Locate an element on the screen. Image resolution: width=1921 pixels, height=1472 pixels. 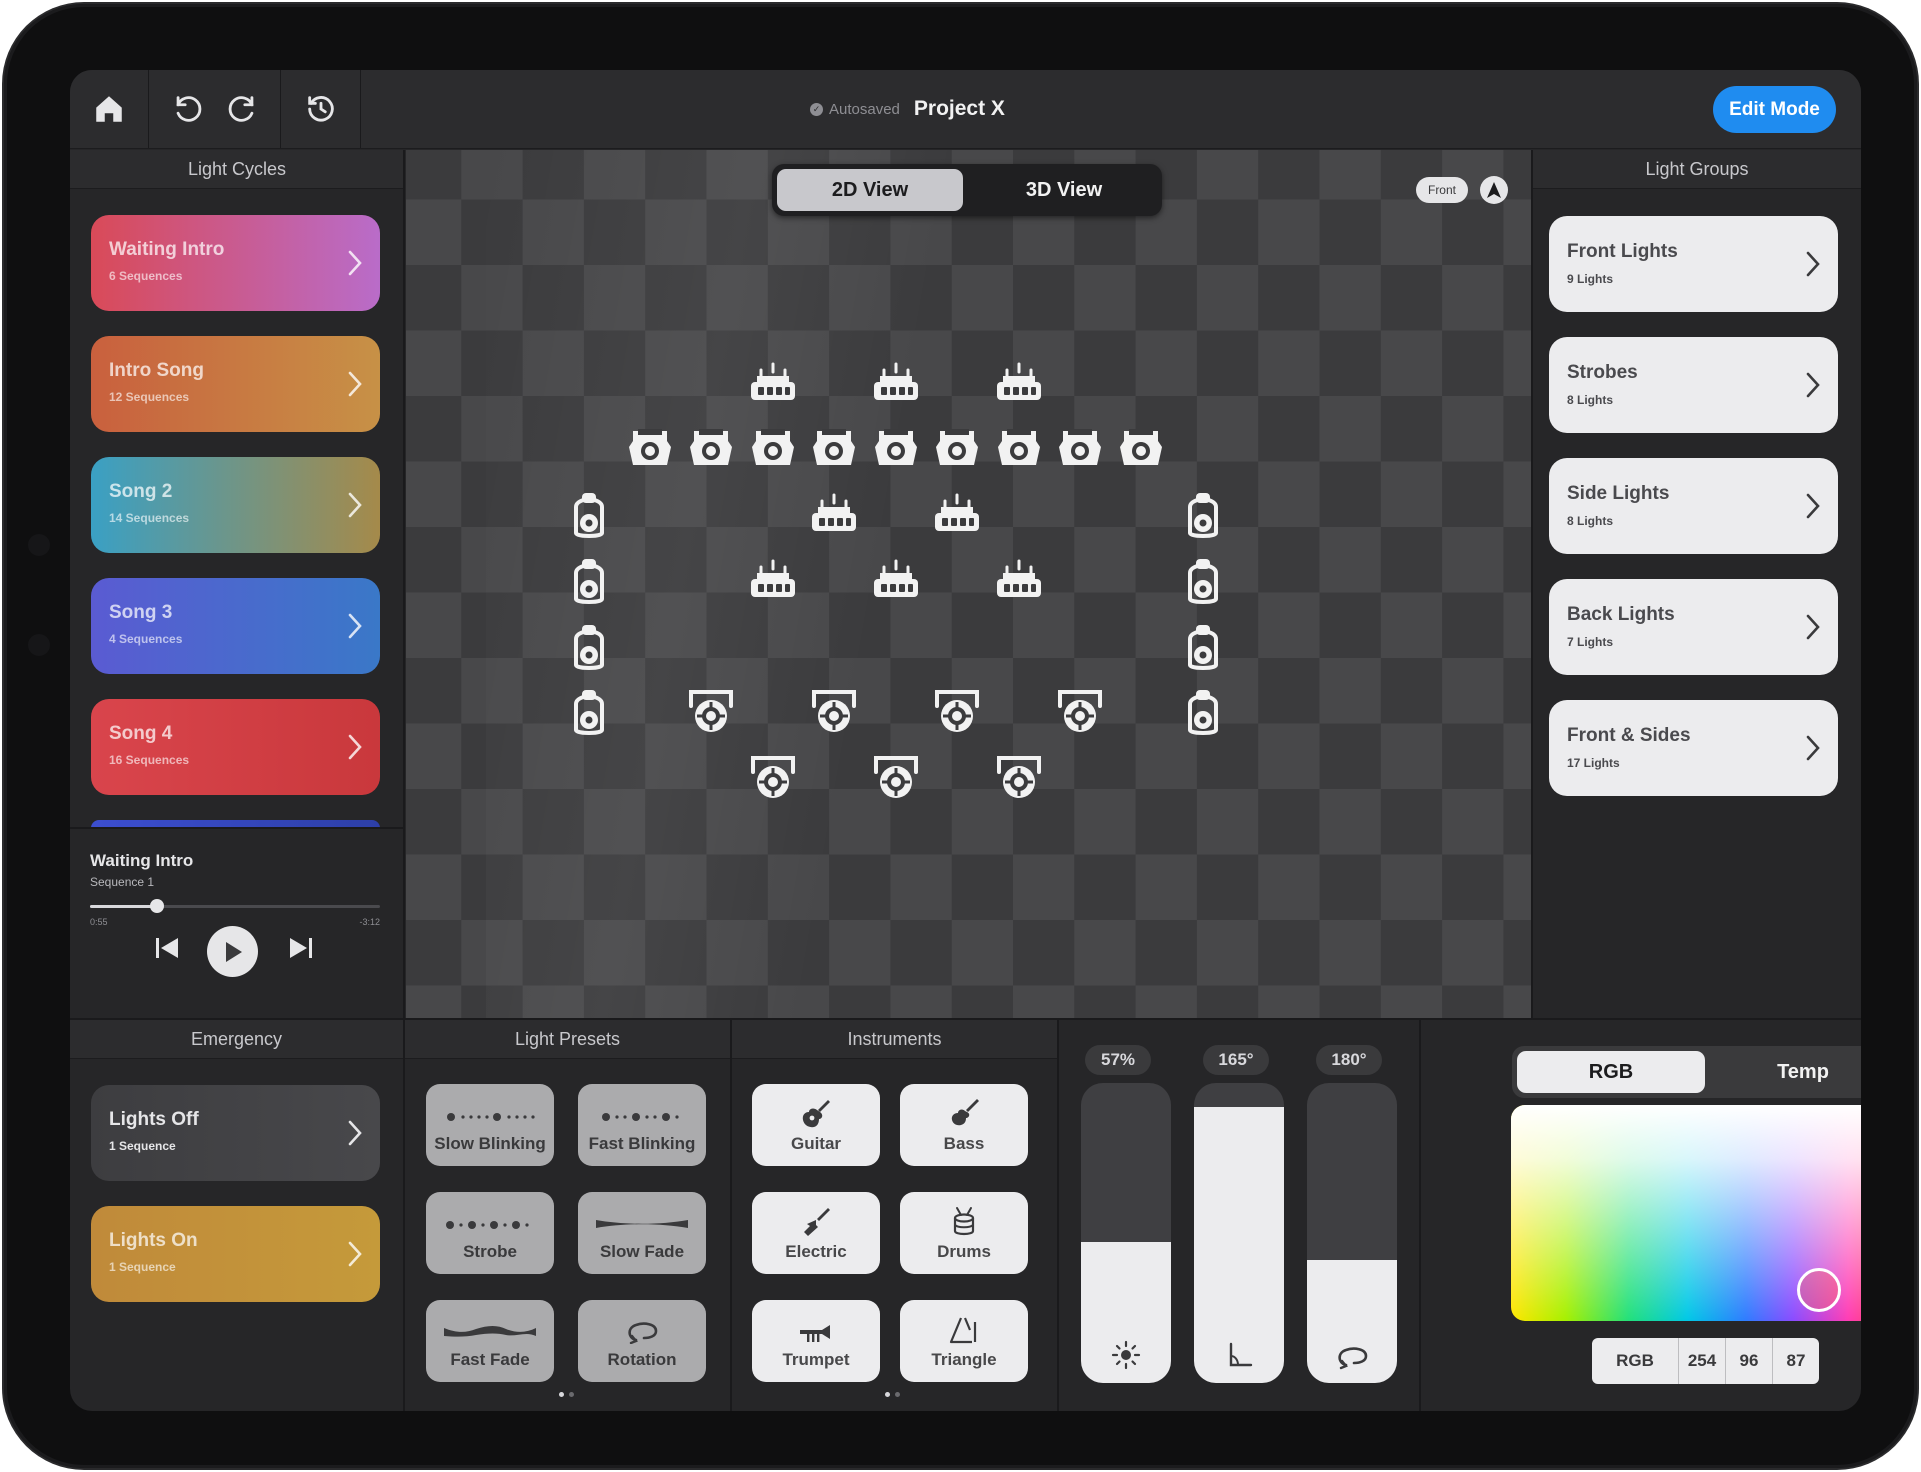
tab-temp: Temp is located at coordinates (1785, 1072).